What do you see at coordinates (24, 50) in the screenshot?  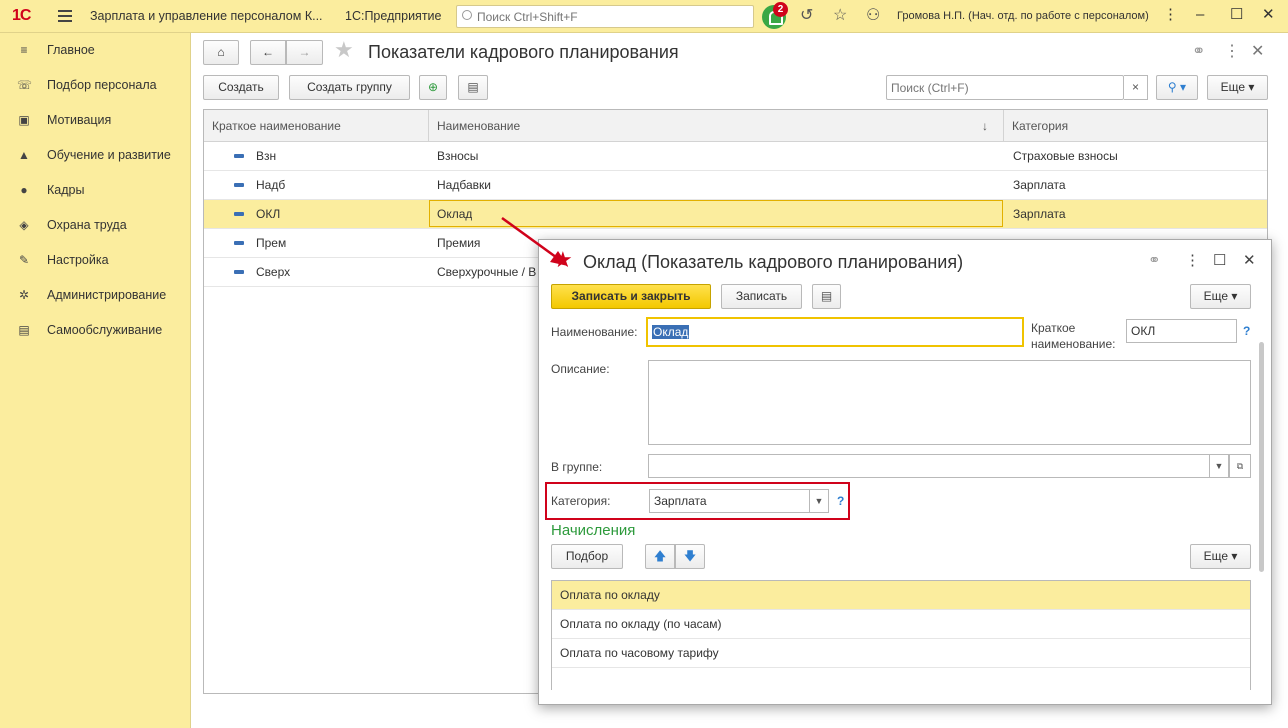 I see `menu-lines-icon: ≡` at bounding box center [24, 50].